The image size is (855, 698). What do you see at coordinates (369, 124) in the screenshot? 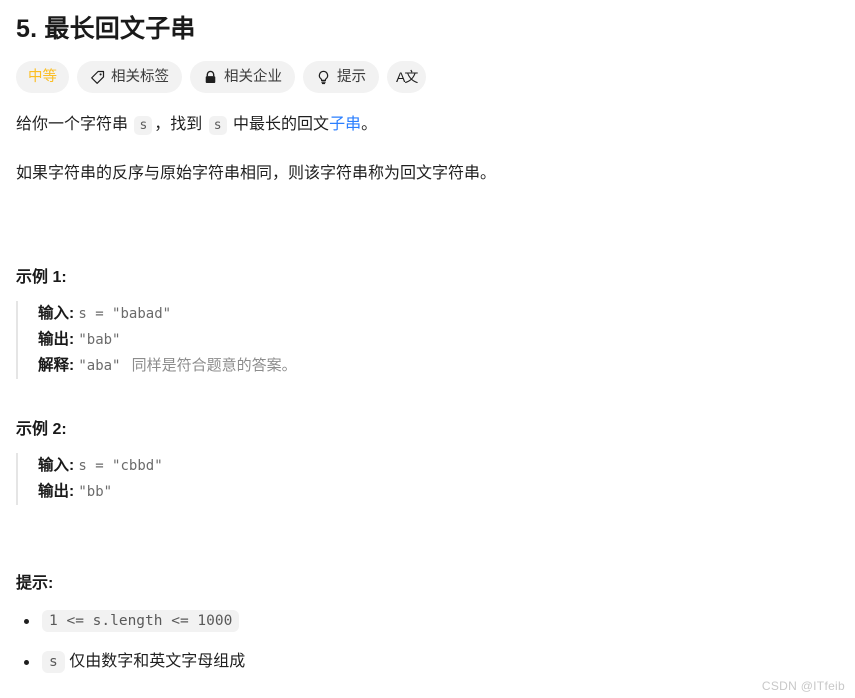
I see `desc-text-4: 。` at bounding box center [369, 124].